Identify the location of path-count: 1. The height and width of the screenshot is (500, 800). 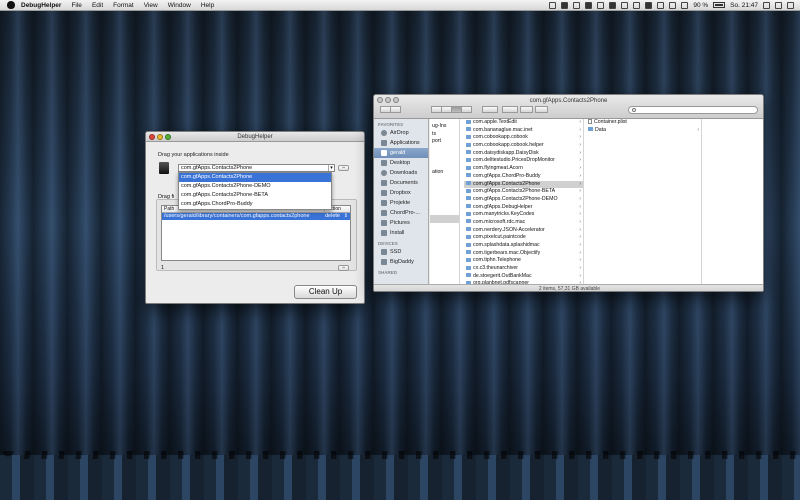
(163, 268).